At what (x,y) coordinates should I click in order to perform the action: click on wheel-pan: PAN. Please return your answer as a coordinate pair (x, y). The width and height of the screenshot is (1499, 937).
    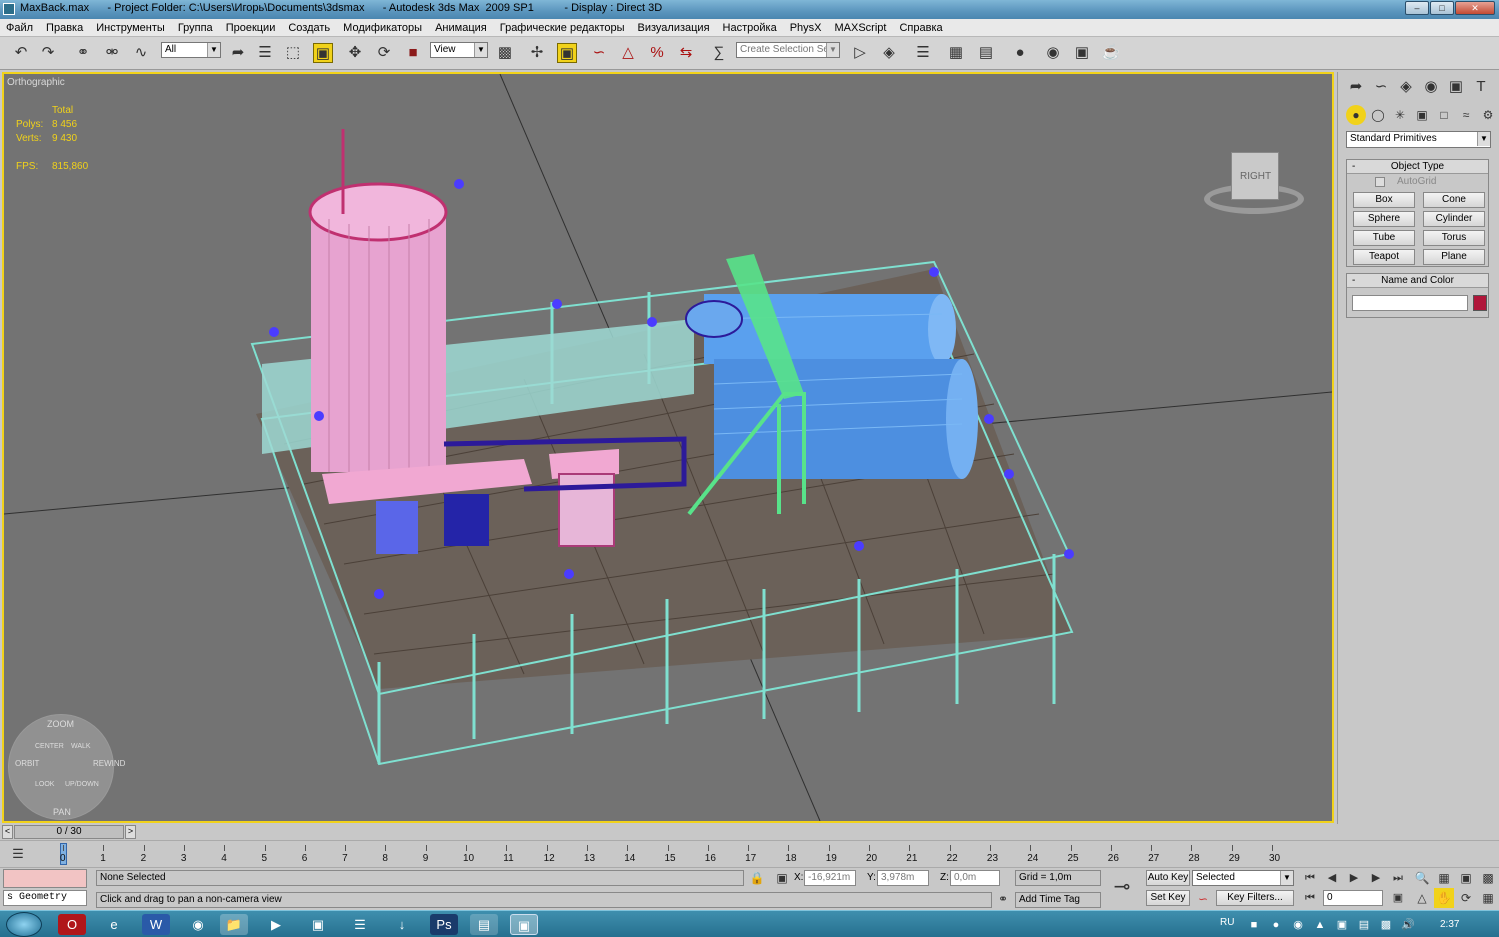
    Looking at the image, I should click on (62, 812).